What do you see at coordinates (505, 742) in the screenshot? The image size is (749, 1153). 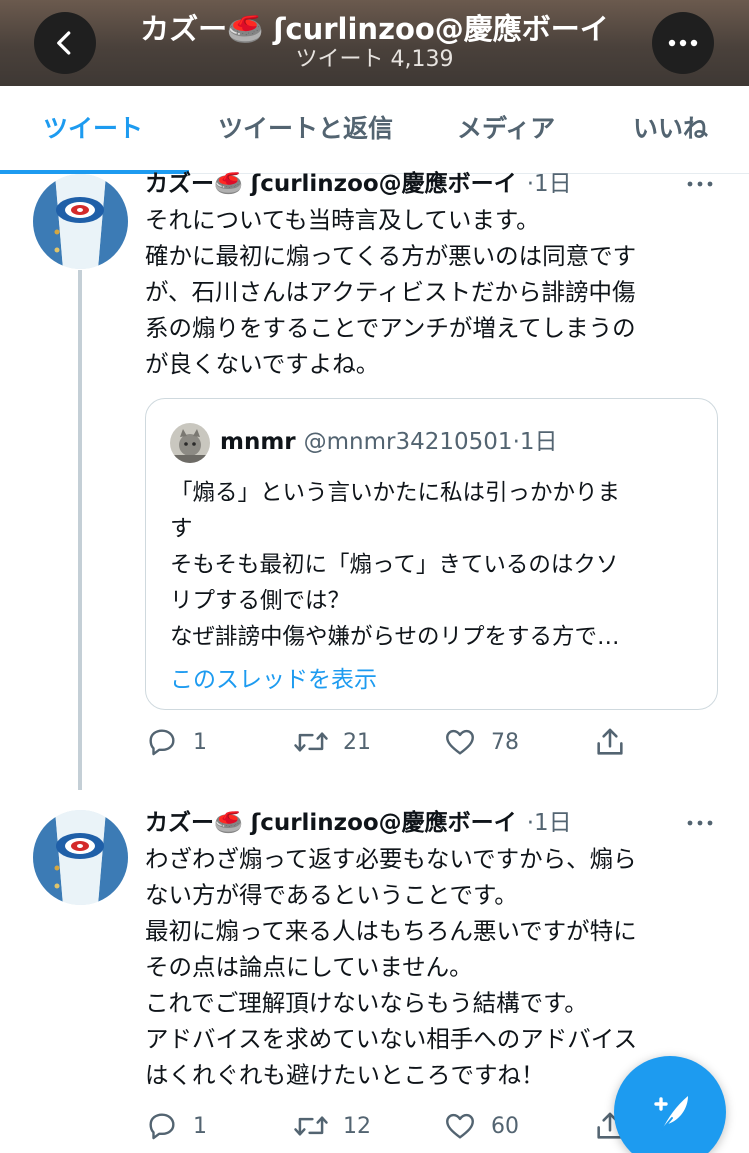 I see `like-count: 78` at bounding box center [505, 742].